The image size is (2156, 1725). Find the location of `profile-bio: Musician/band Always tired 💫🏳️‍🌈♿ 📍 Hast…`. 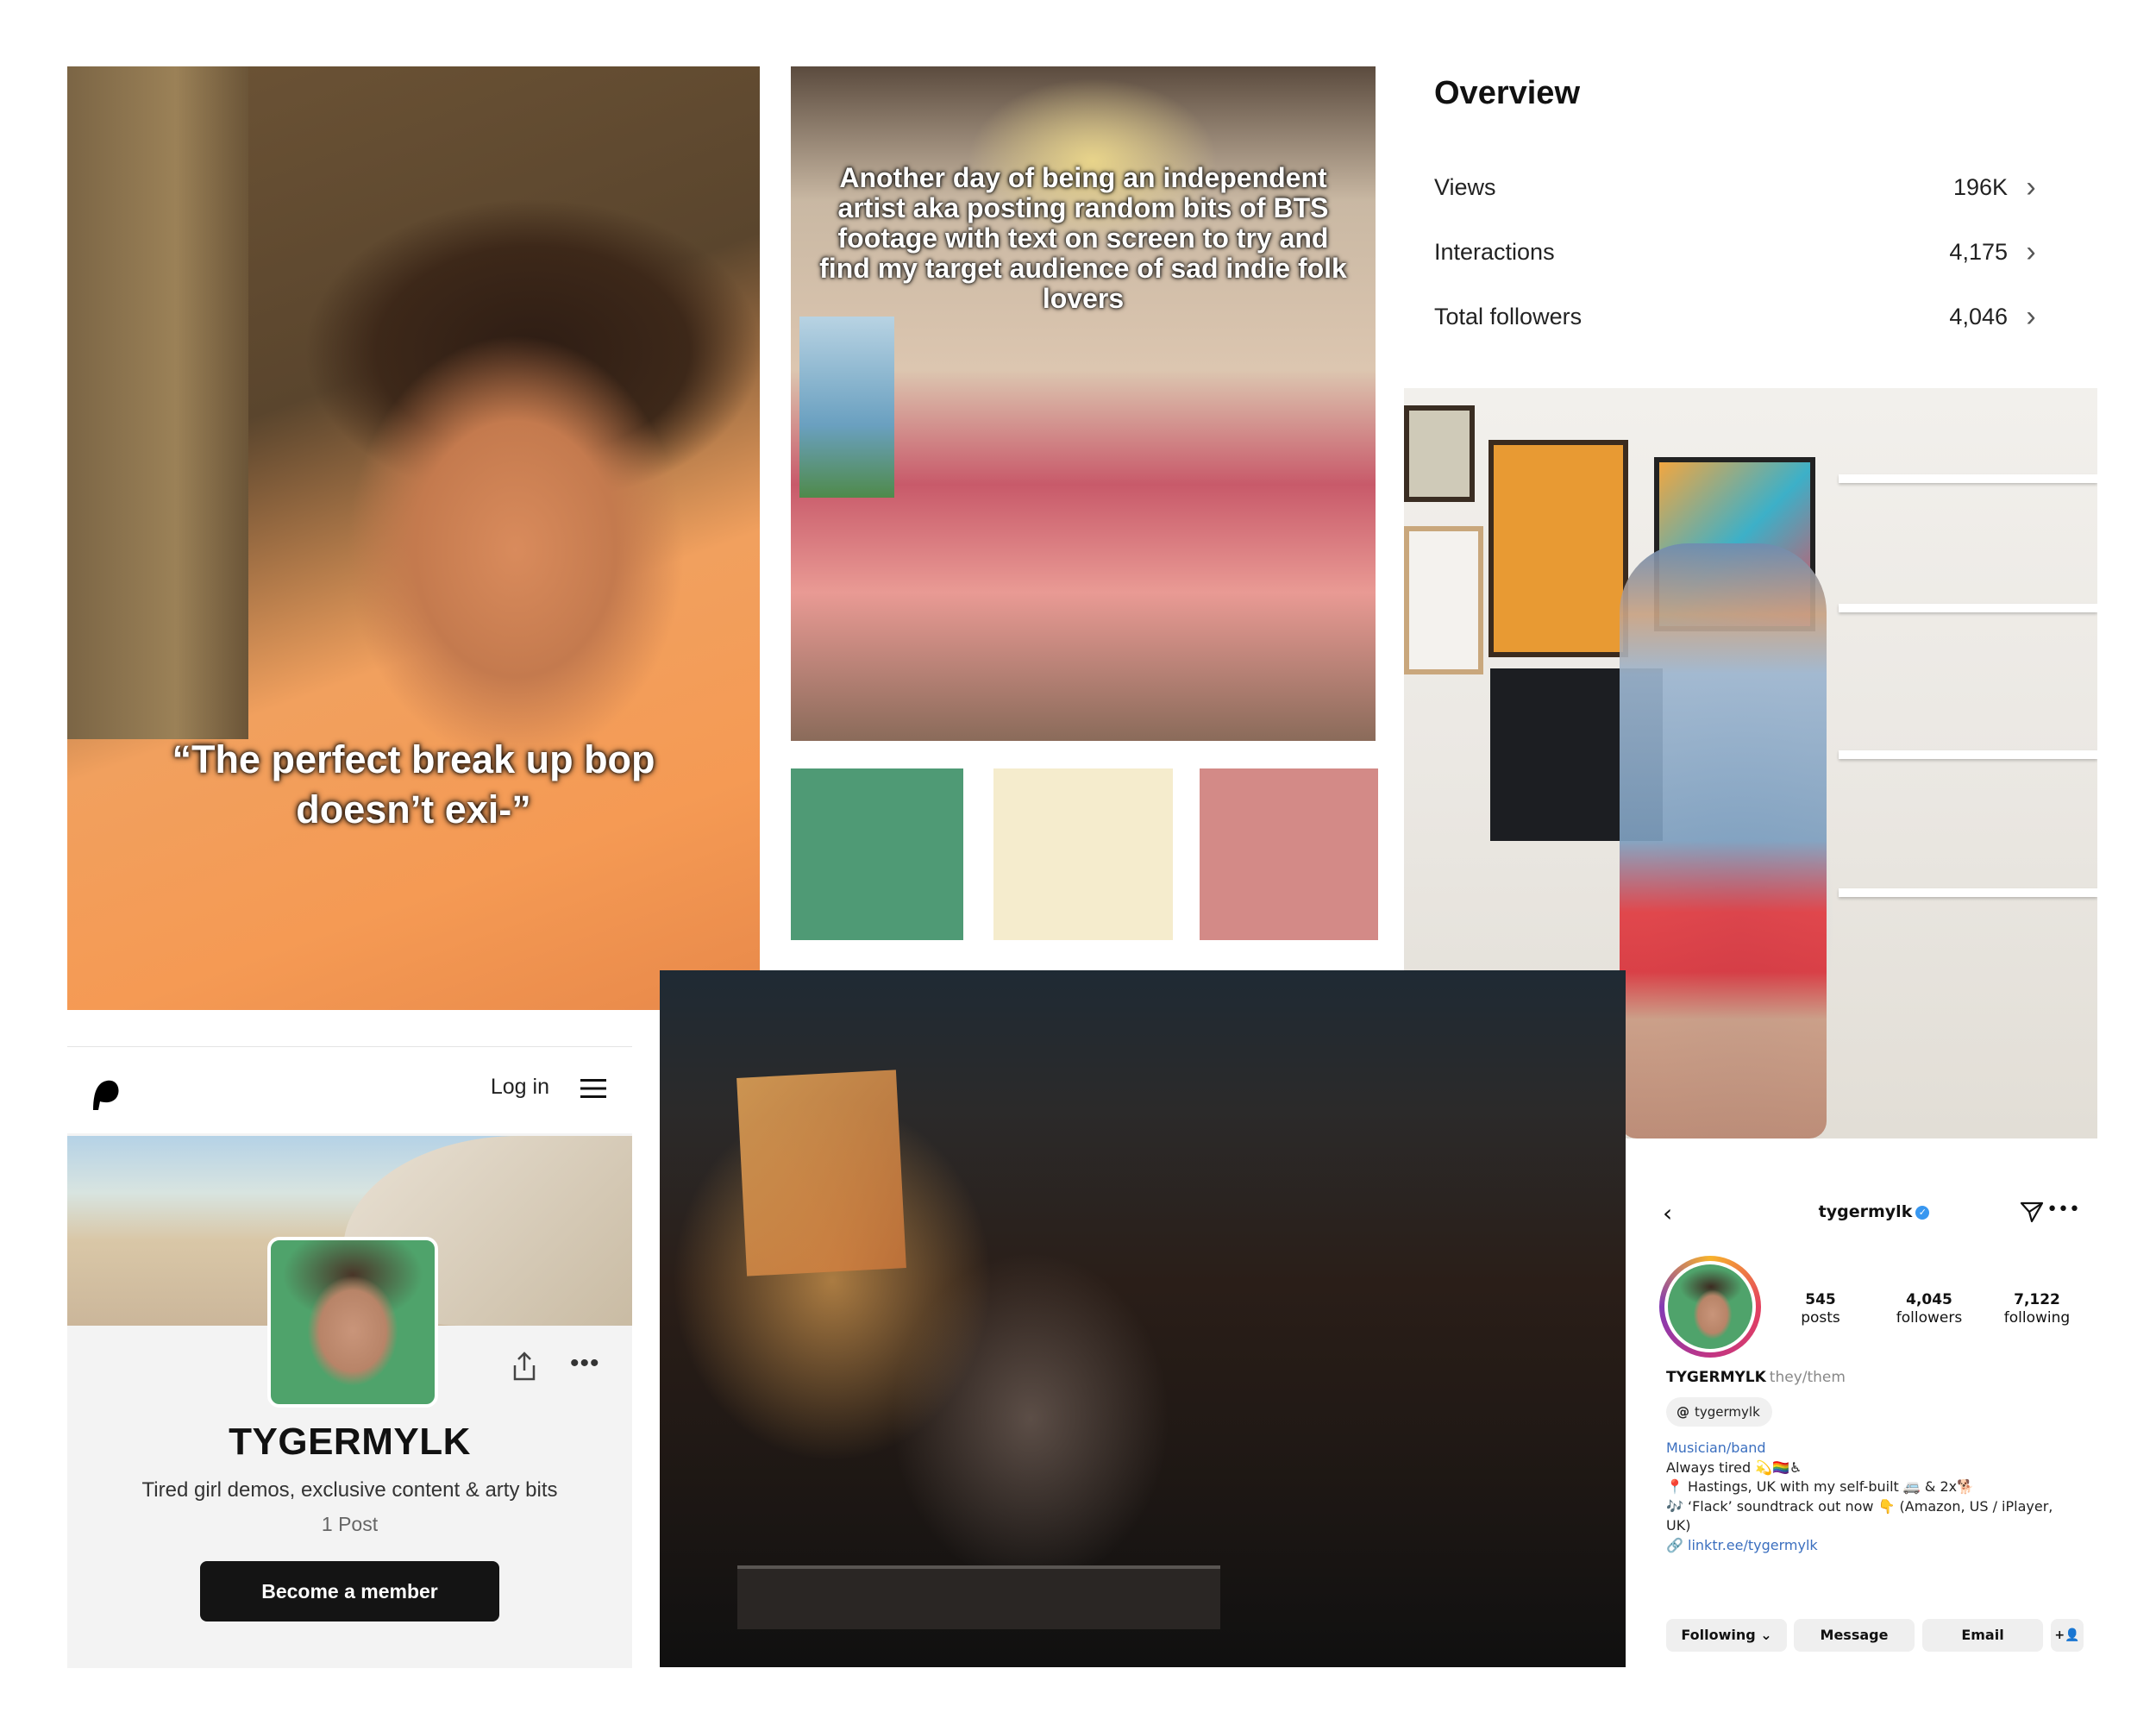

profile-bio: Musician/band Always tired 💫🏳️‍🌈♿ 📍 Hast… is located at coordinates (1873, 1487).